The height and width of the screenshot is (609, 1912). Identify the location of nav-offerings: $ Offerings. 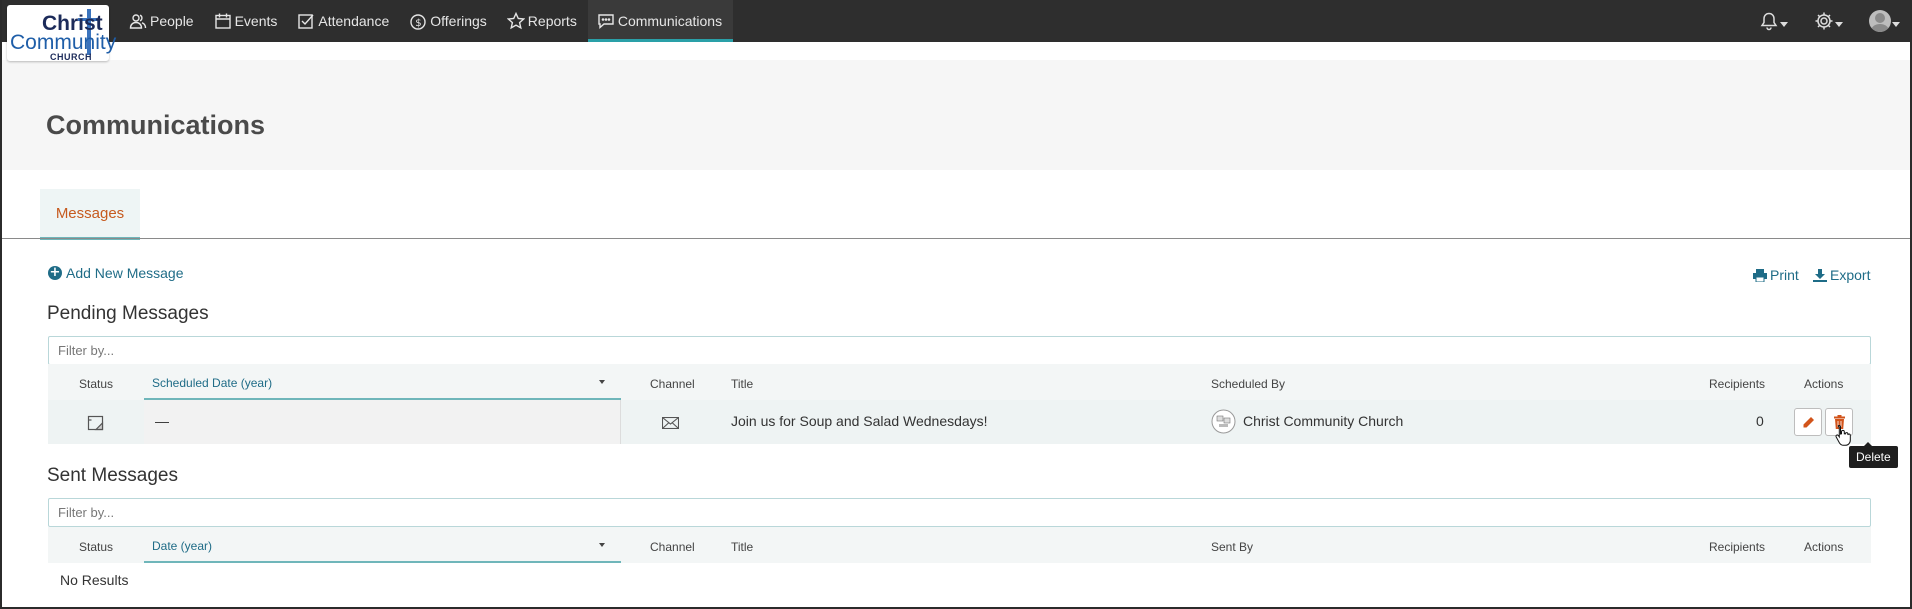
(449, 21).